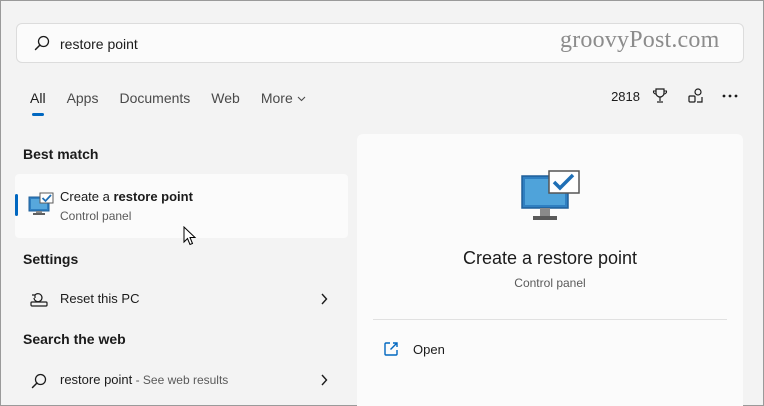 The width and height of the screenshot is (764, 406). I want to click on tab-label: All, so click(38, 98).